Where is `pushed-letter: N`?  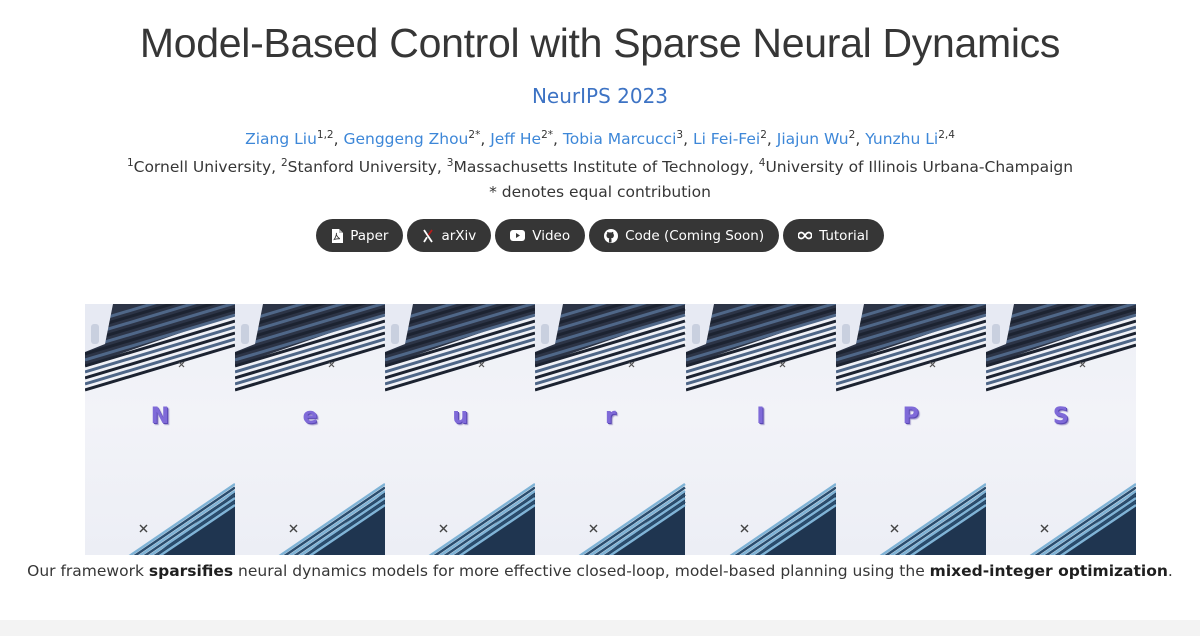
pushed-letter: N is located at coordinates (160, 416).